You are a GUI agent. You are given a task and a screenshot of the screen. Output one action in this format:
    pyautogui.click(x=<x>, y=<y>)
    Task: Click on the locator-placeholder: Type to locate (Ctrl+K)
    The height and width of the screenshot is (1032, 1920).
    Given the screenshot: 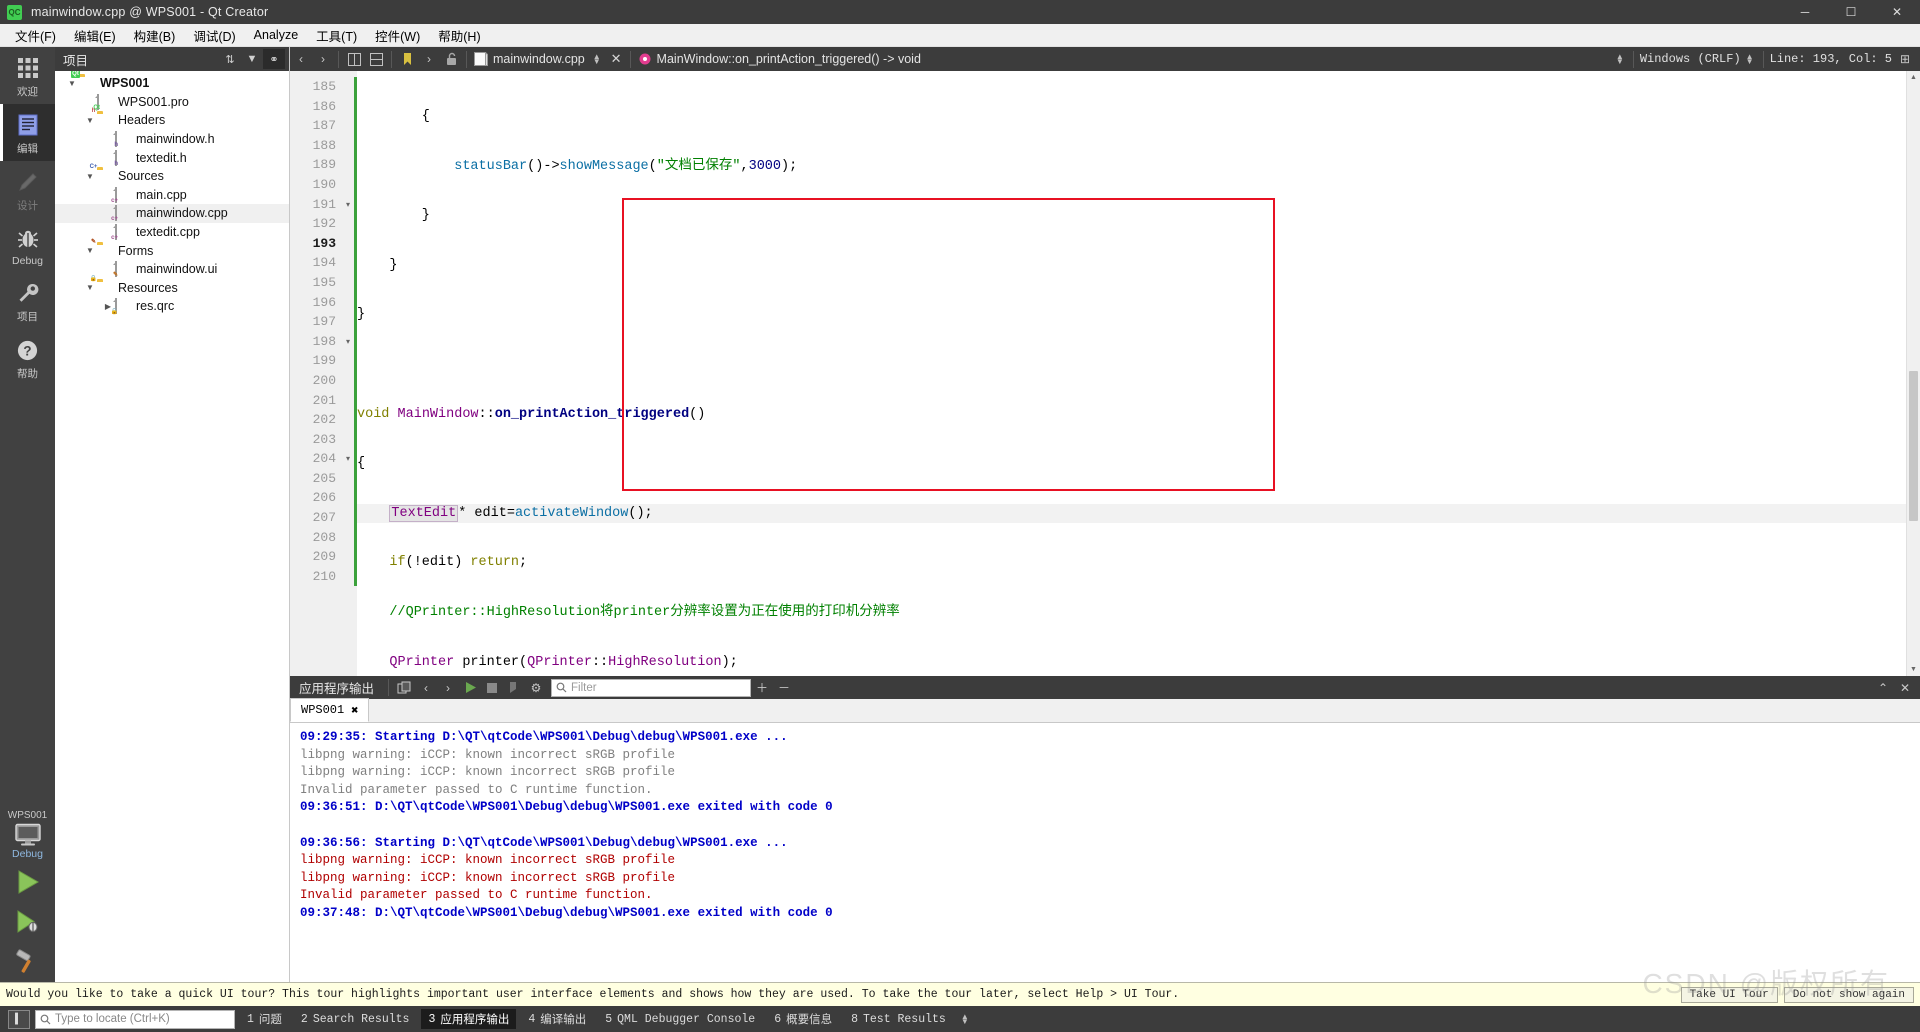 What is the action you would take?
    pyautogui.click(x=112, y=1019)
    